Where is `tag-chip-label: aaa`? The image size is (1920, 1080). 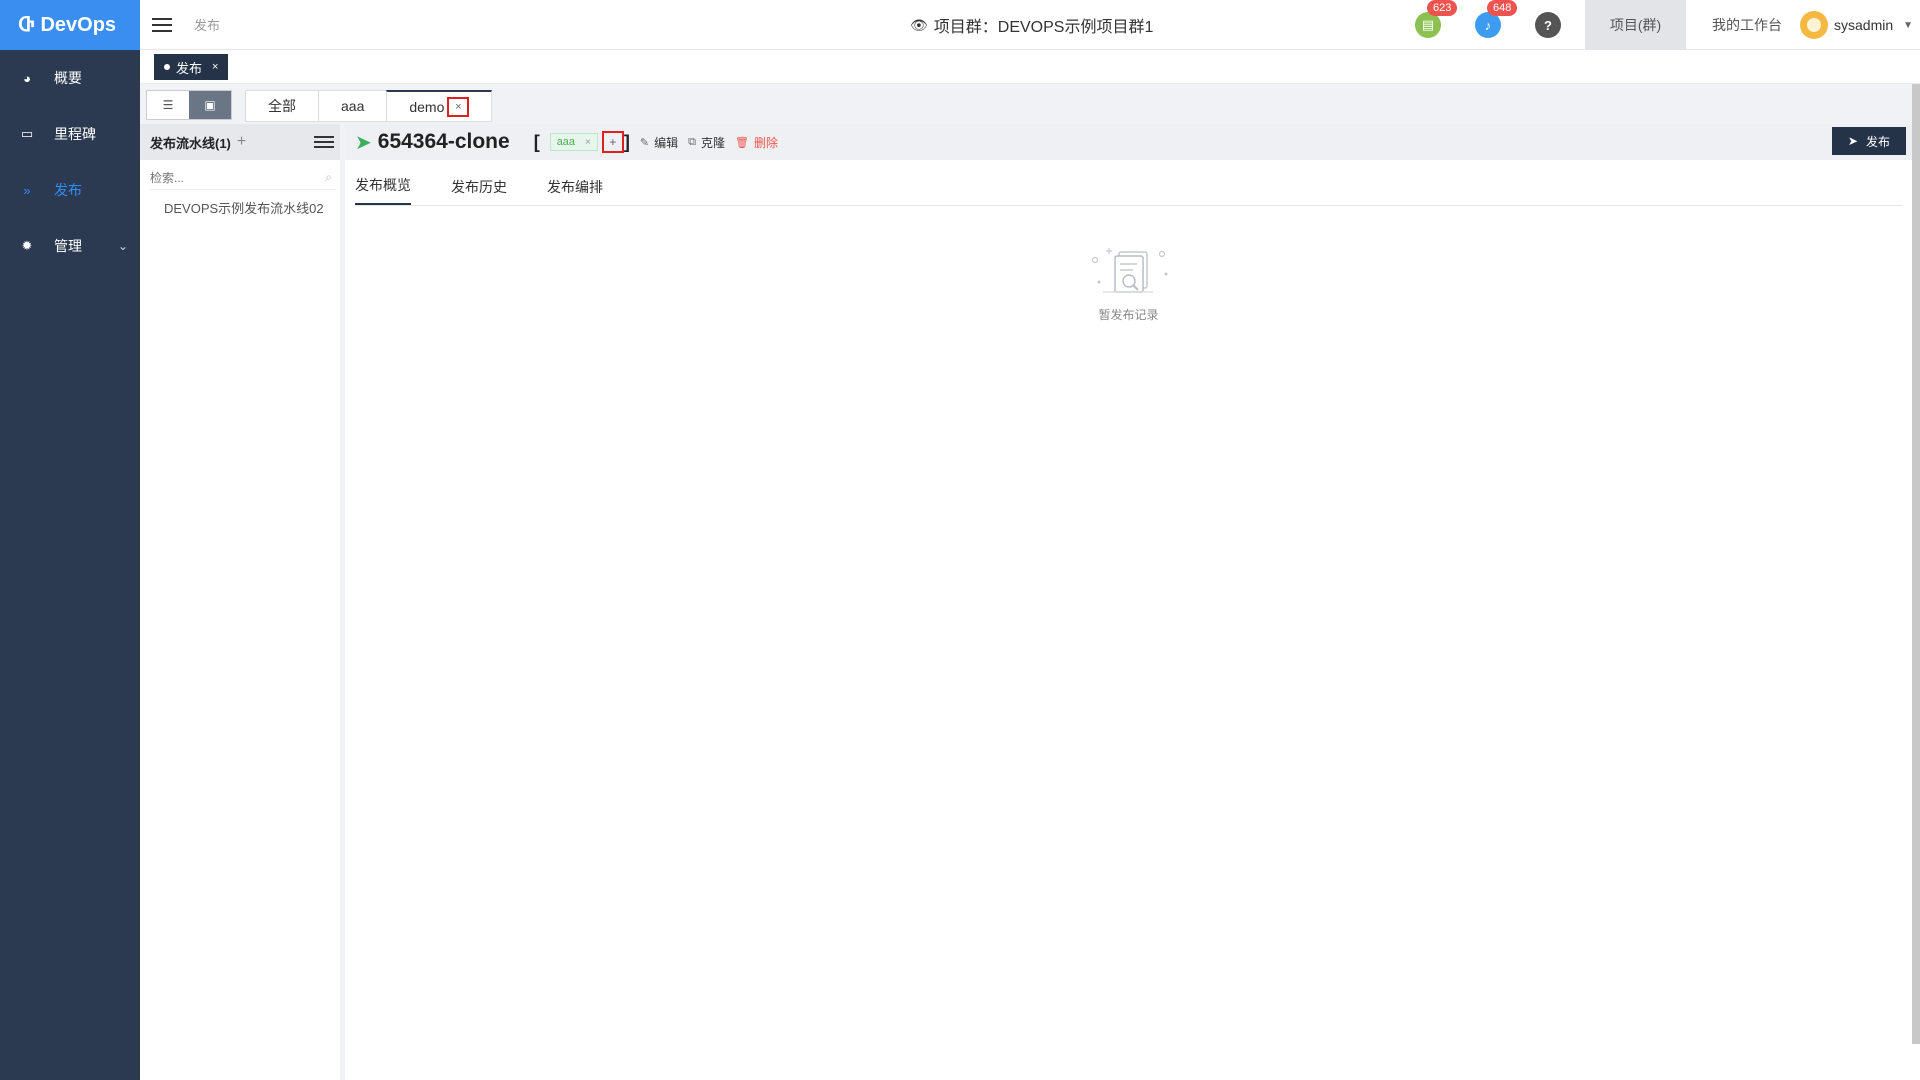
tag-chip-label: aaa is located at coordinates (566, 142).